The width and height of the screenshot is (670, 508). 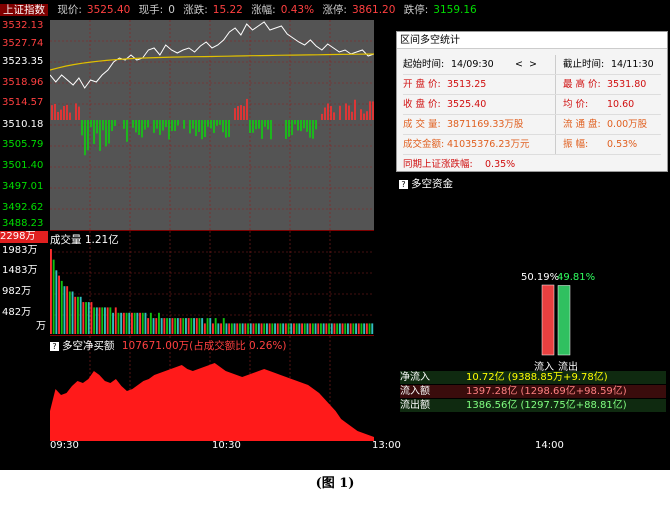 What do you see at coordinates (438, 164) in the screenshot?
I see `period-label: 同期上证涨跌幅:` at bounding box center [438, 164].